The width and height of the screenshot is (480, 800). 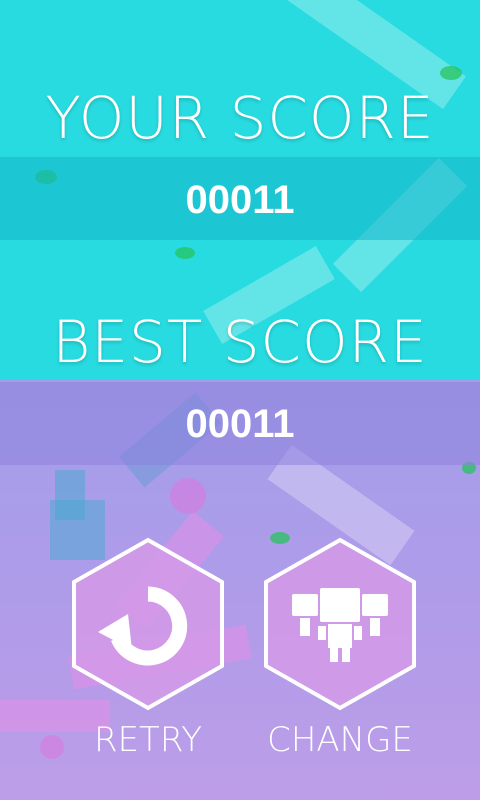 I want to click on change-button, so click(x=340, y=624).